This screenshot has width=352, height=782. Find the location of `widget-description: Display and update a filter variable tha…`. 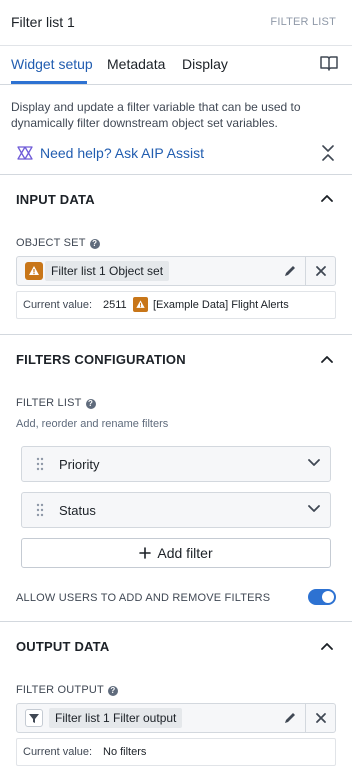

widget-description: Display and update a filter variable tha… is located at coordinates (156, 115).